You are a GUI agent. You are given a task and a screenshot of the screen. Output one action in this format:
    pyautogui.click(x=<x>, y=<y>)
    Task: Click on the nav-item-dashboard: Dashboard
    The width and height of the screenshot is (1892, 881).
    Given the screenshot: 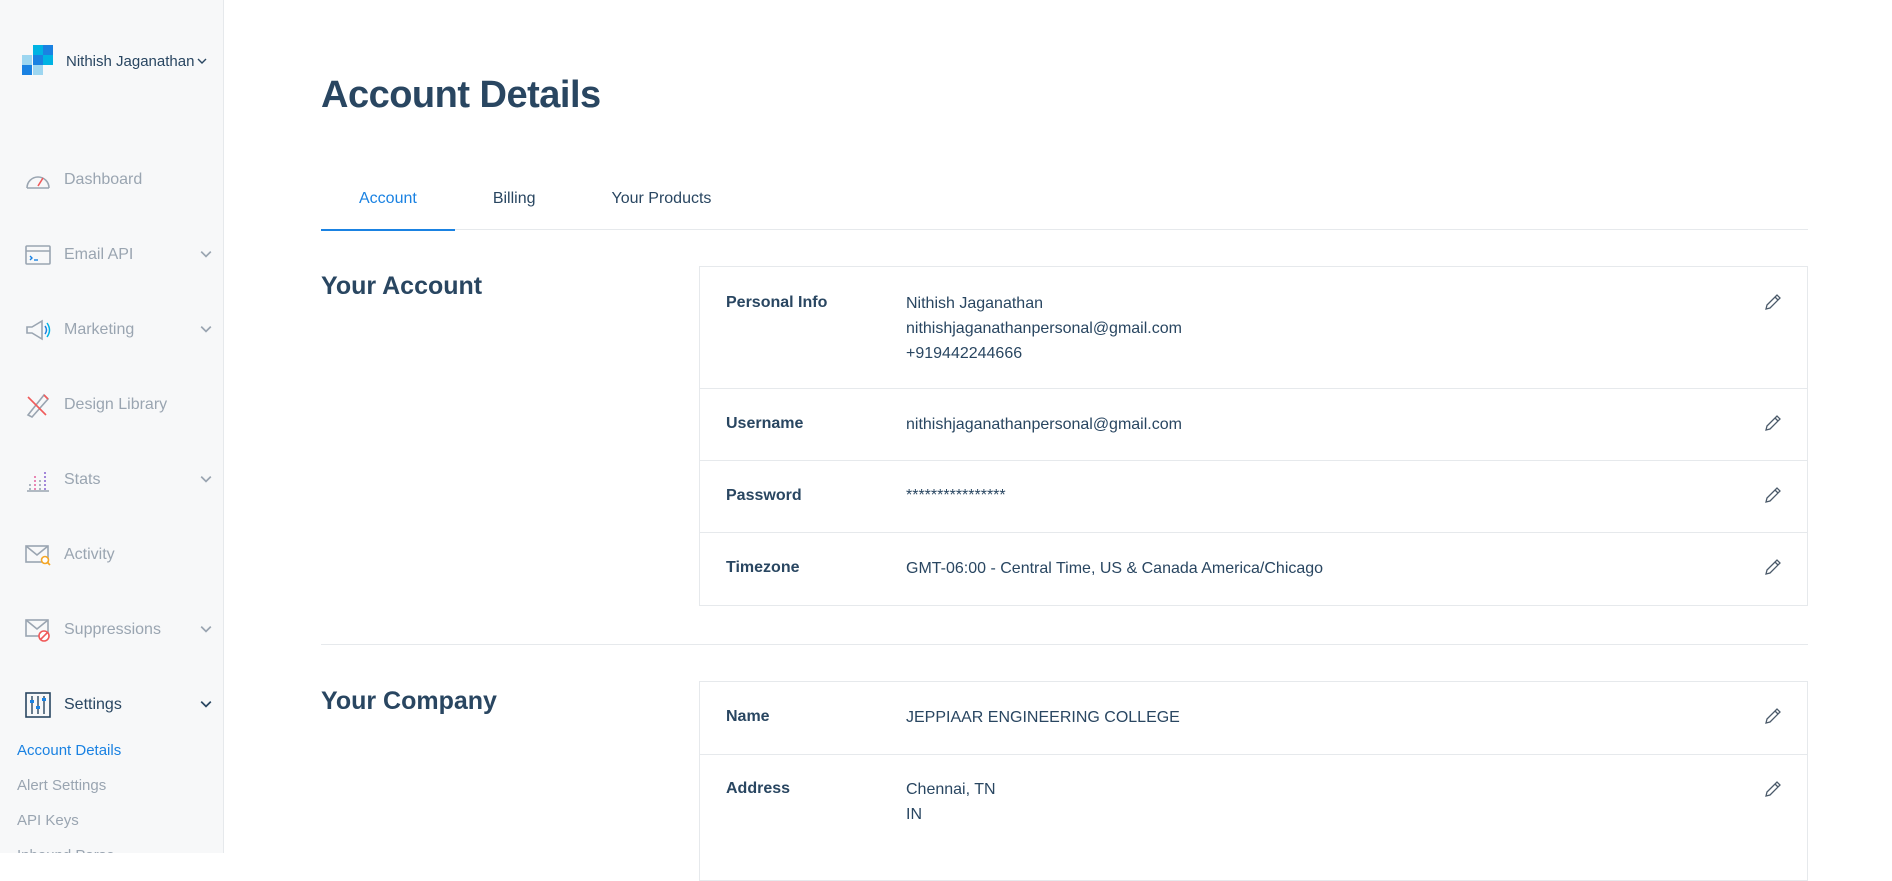 What is the action you would take?
    pyautogui.click(x=111, y=179)
    